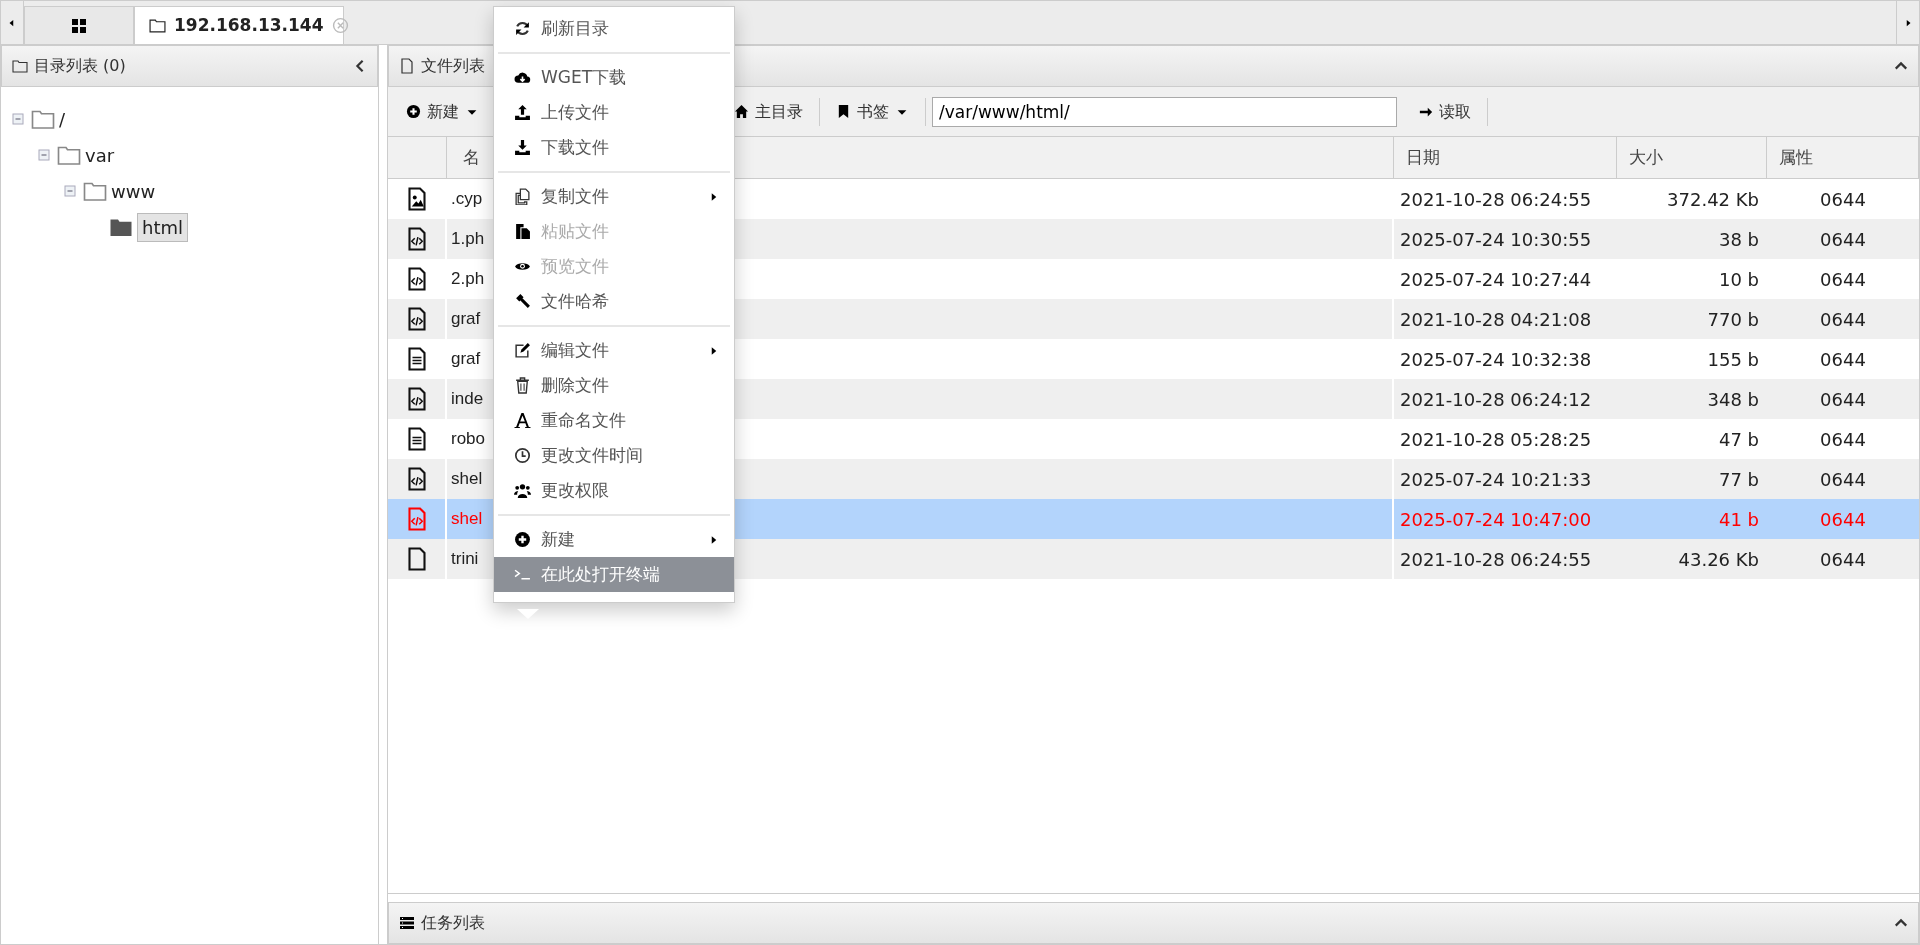 Image resolution: width=1920 pixels, height=945 pixels. What do you see at coordinates (453, 66) in the screenshot?
I see `panel-title: 文件列表` at bounding box center [453, 66].